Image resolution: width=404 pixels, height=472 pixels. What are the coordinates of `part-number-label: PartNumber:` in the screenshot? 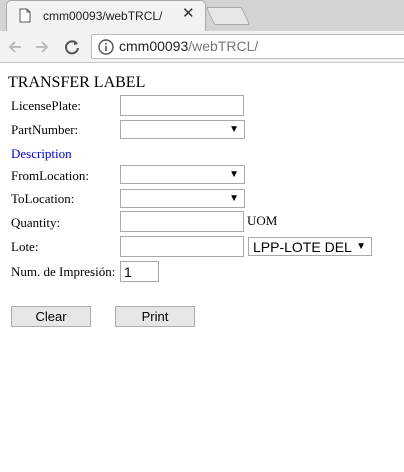 It's located at (45, 129).